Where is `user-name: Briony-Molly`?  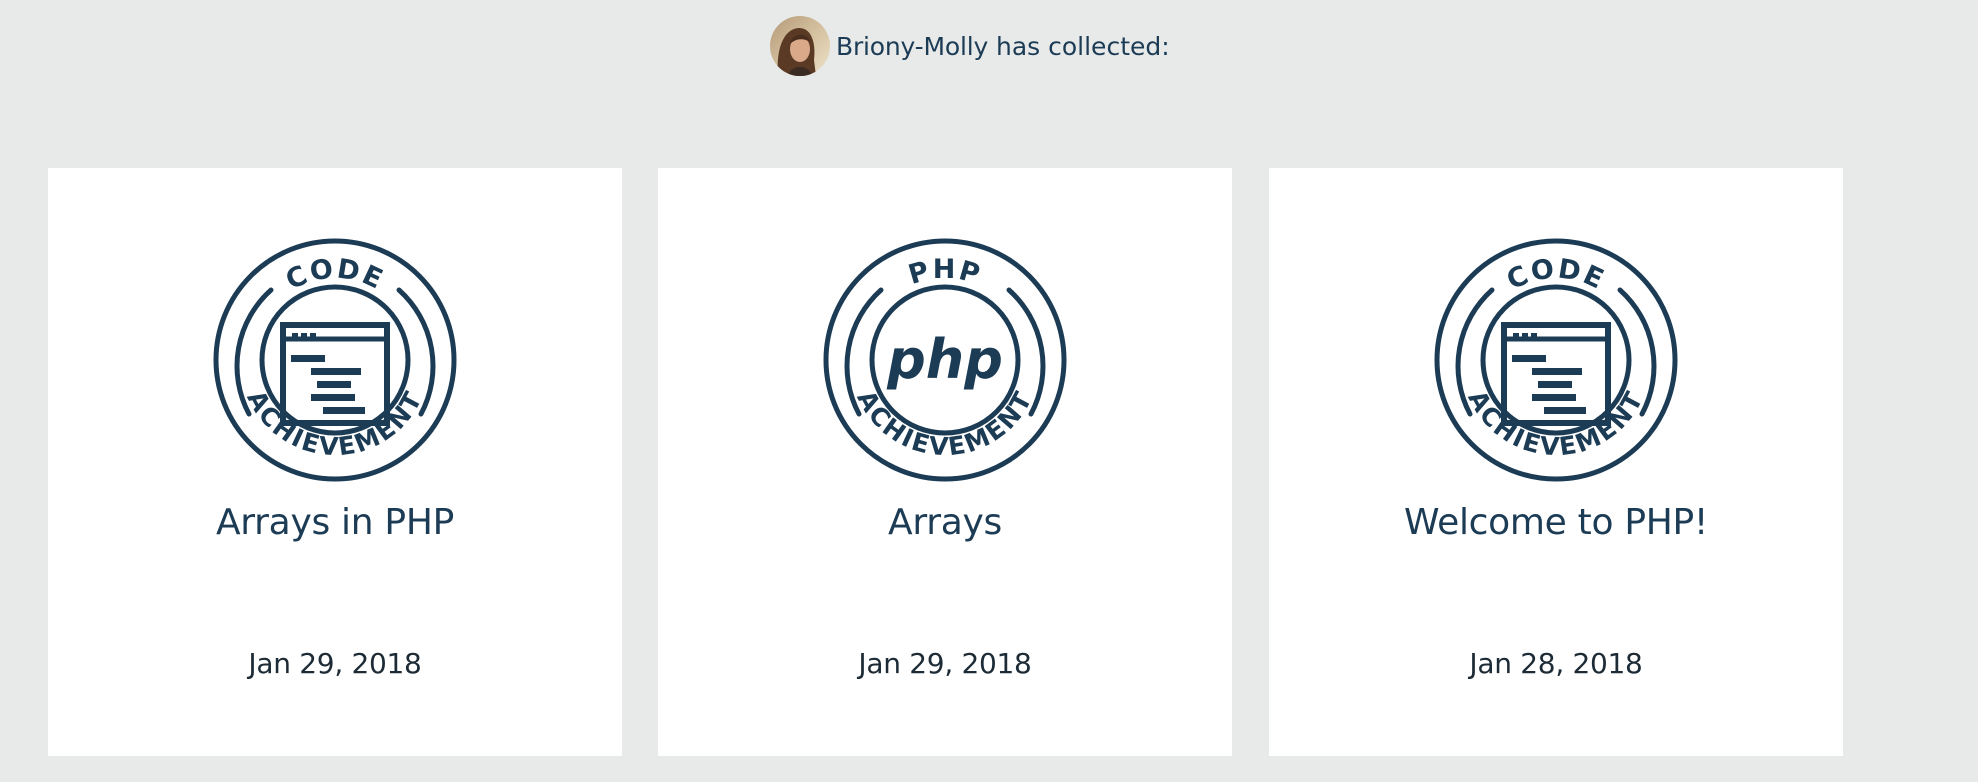
user-name: Briony-Molly is located at coordinates (912, 46).